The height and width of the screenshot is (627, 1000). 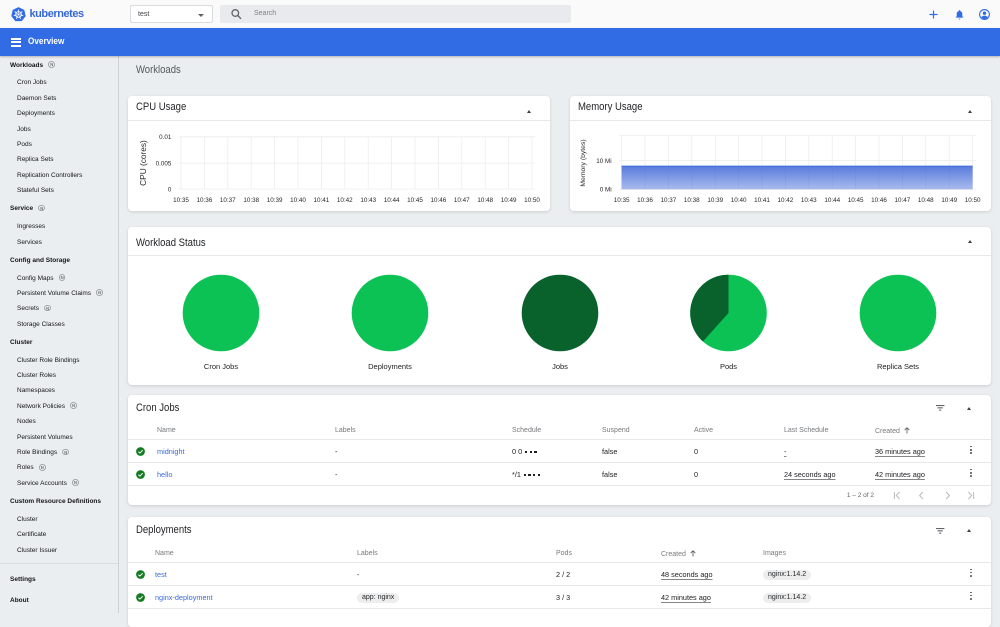 I want to click on svg-text: Deployments, so click(x=390, y=366).